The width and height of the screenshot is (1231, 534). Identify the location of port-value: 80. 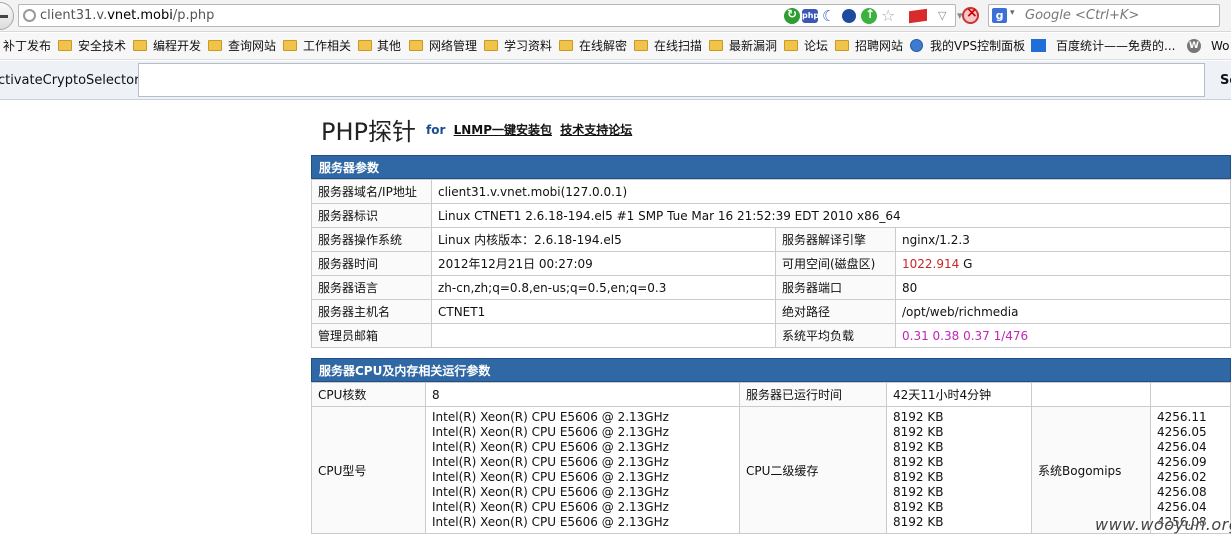
(1063, 287).